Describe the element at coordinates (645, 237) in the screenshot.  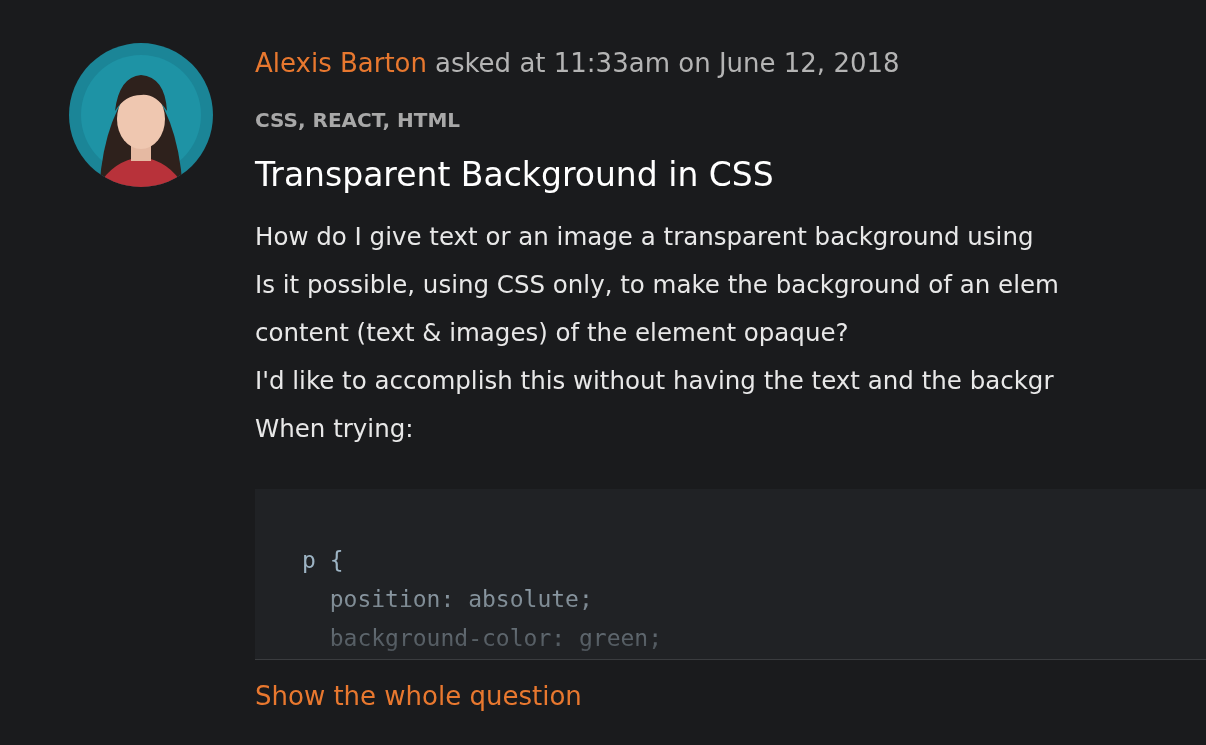
I see `body-text: How do I give text or an image a transparent background using` at that location.